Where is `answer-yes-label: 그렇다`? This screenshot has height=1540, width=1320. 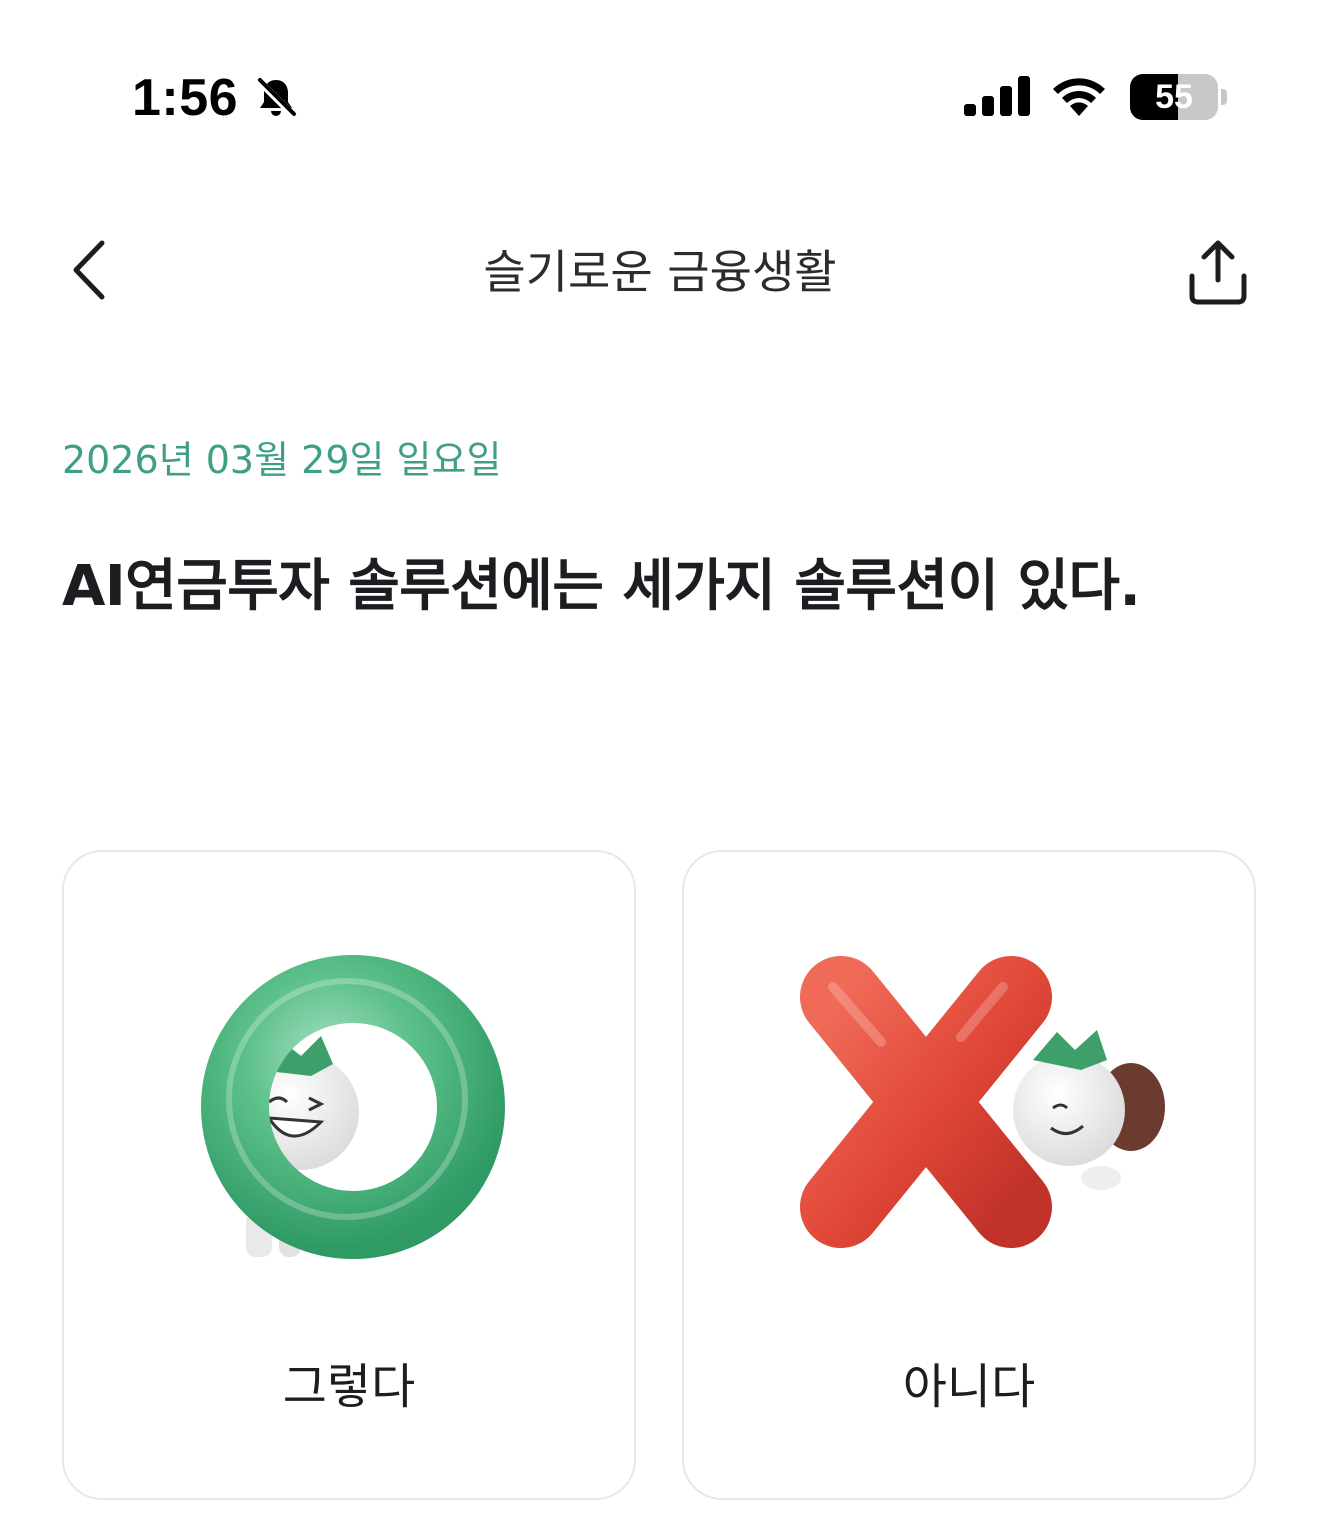 answer-yes-label: 그렇다 is located at coordinates (349, 1387).